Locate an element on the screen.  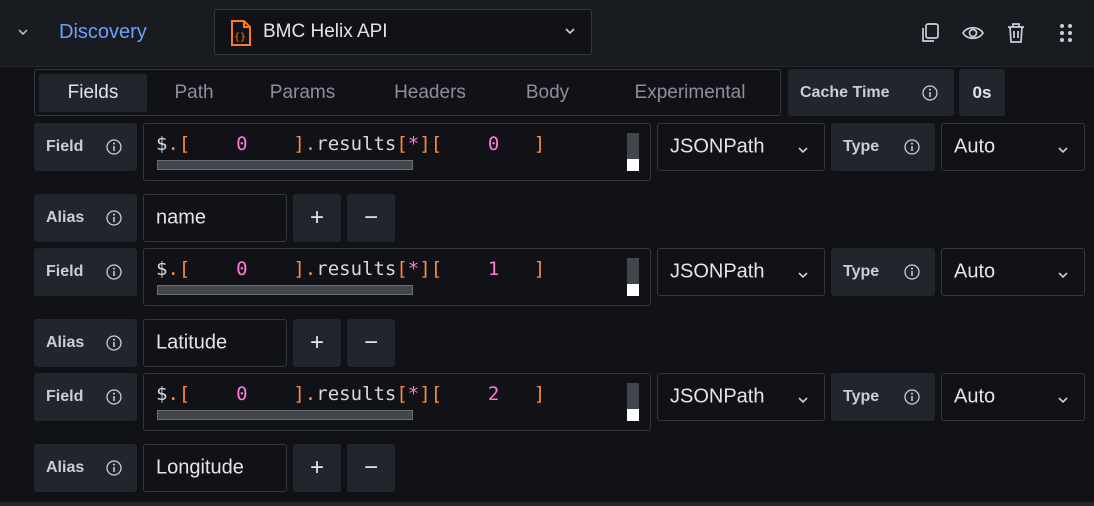
tab-body: Body is located at coordinates (547, 93).